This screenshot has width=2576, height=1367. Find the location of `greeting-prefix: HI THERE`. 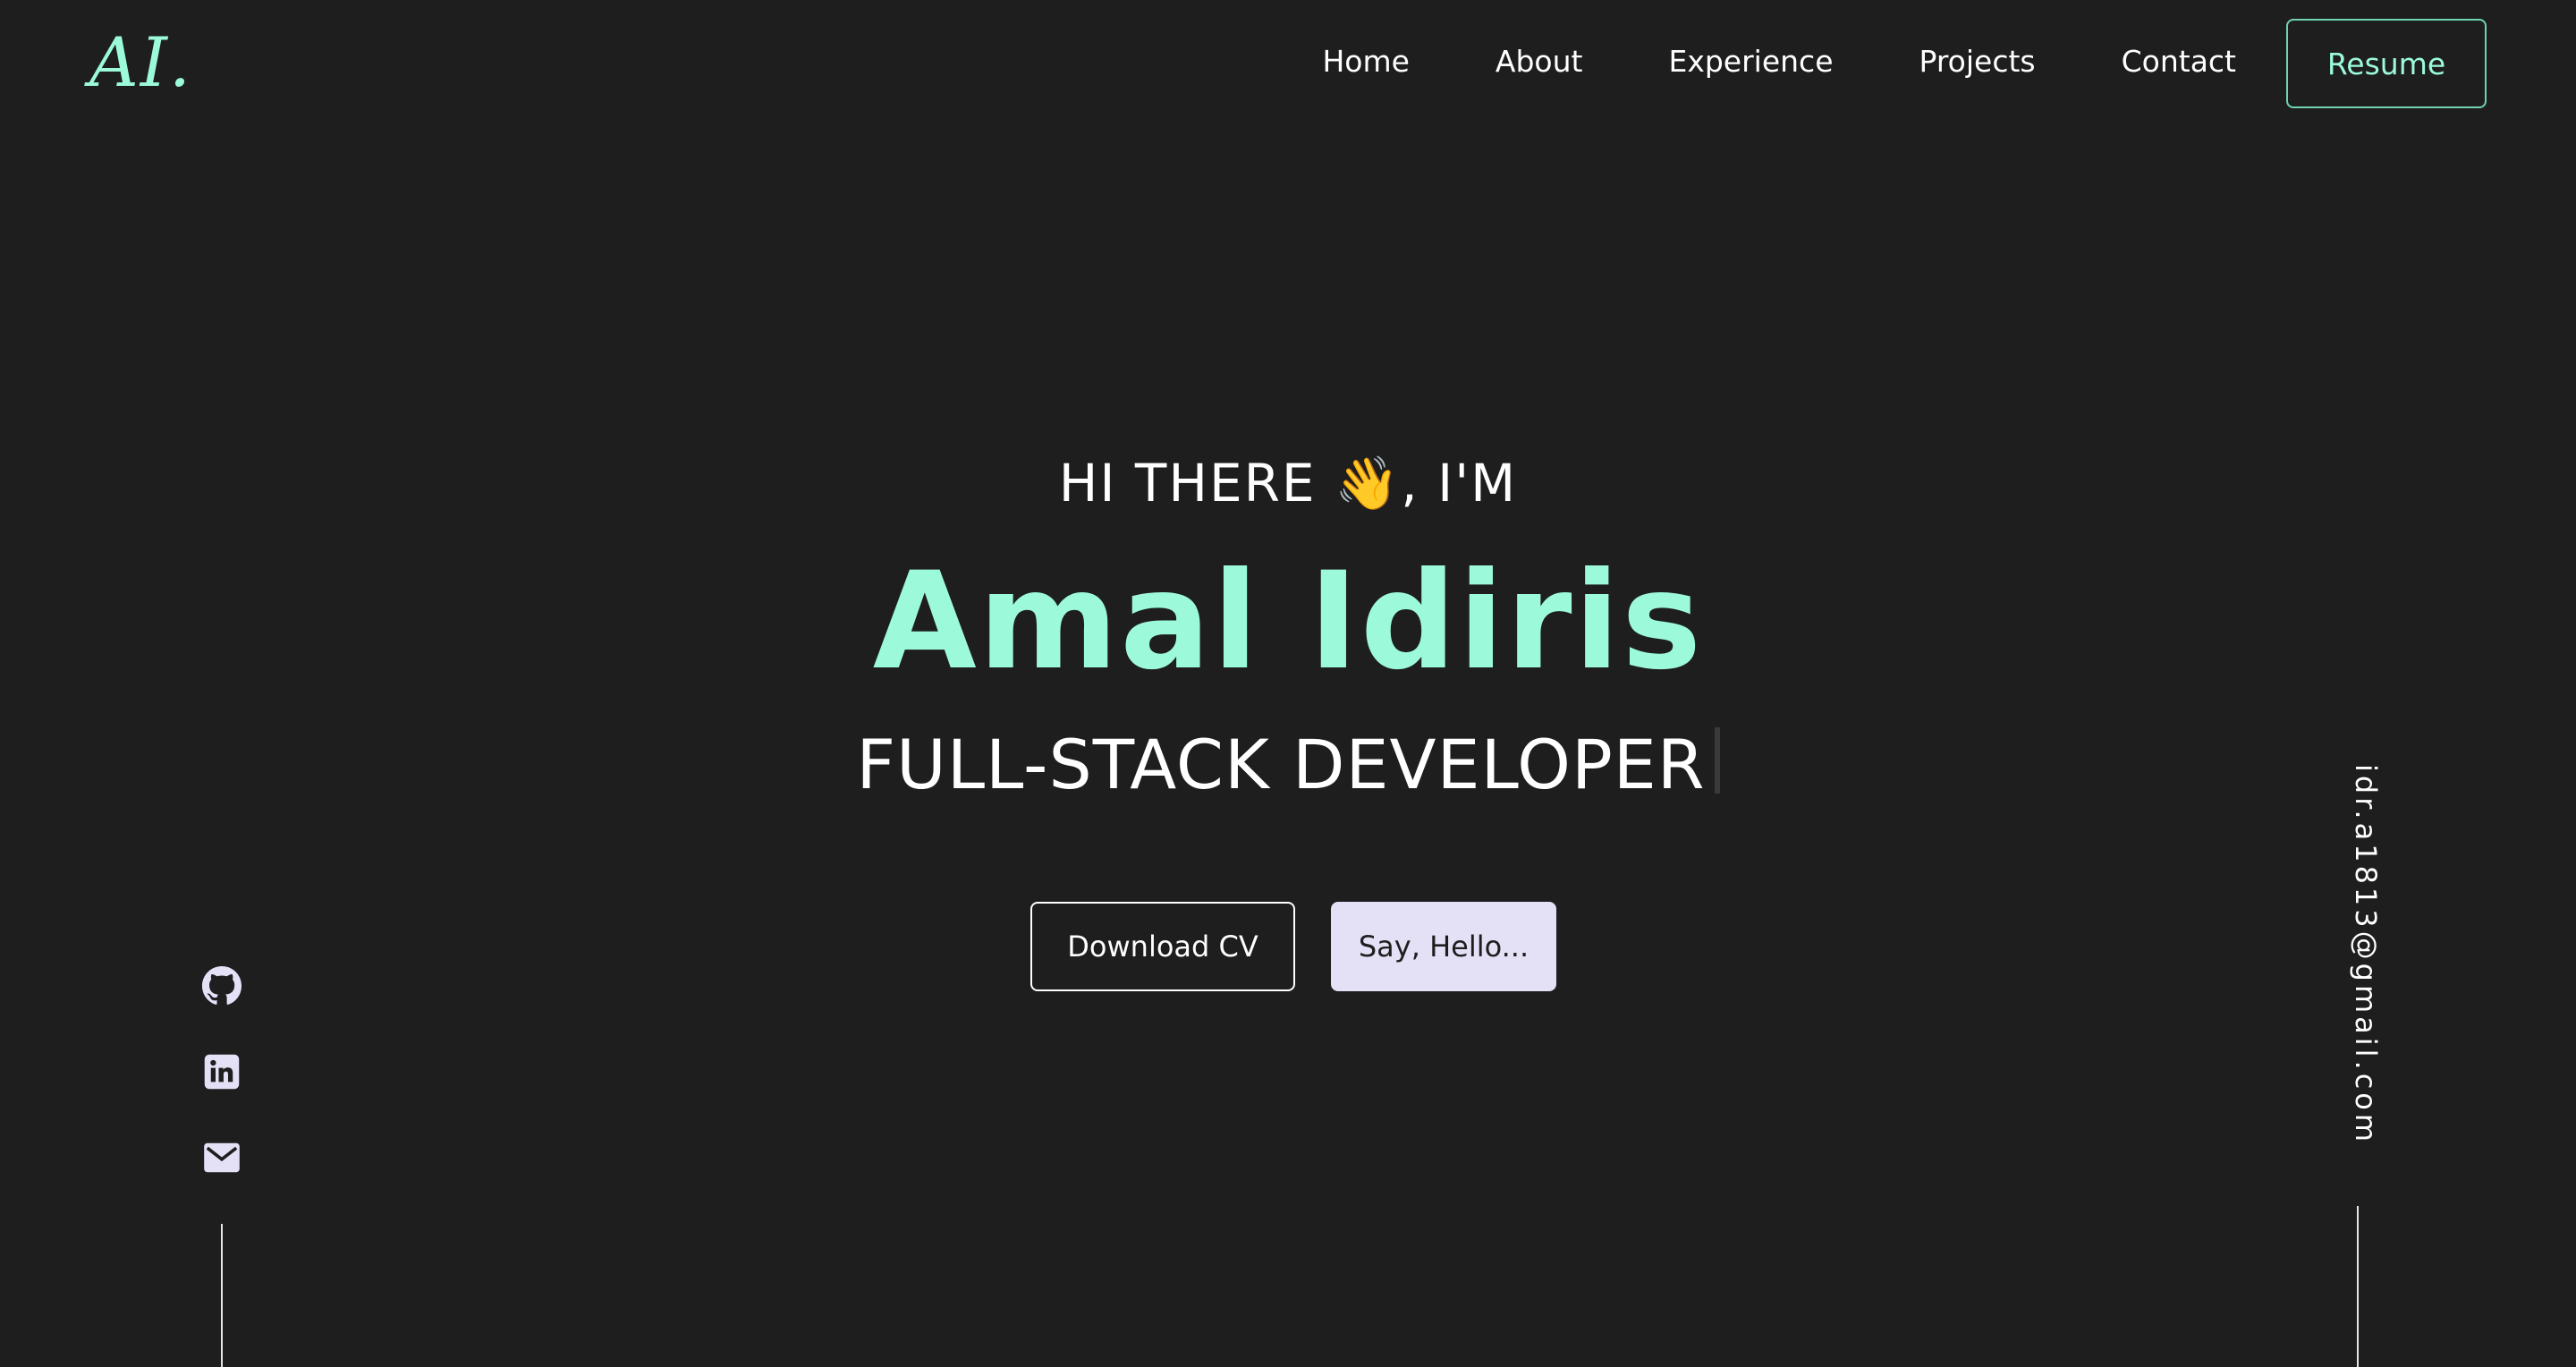

greeting-prefix: HI THERE is located at coordinates (1187, 483).